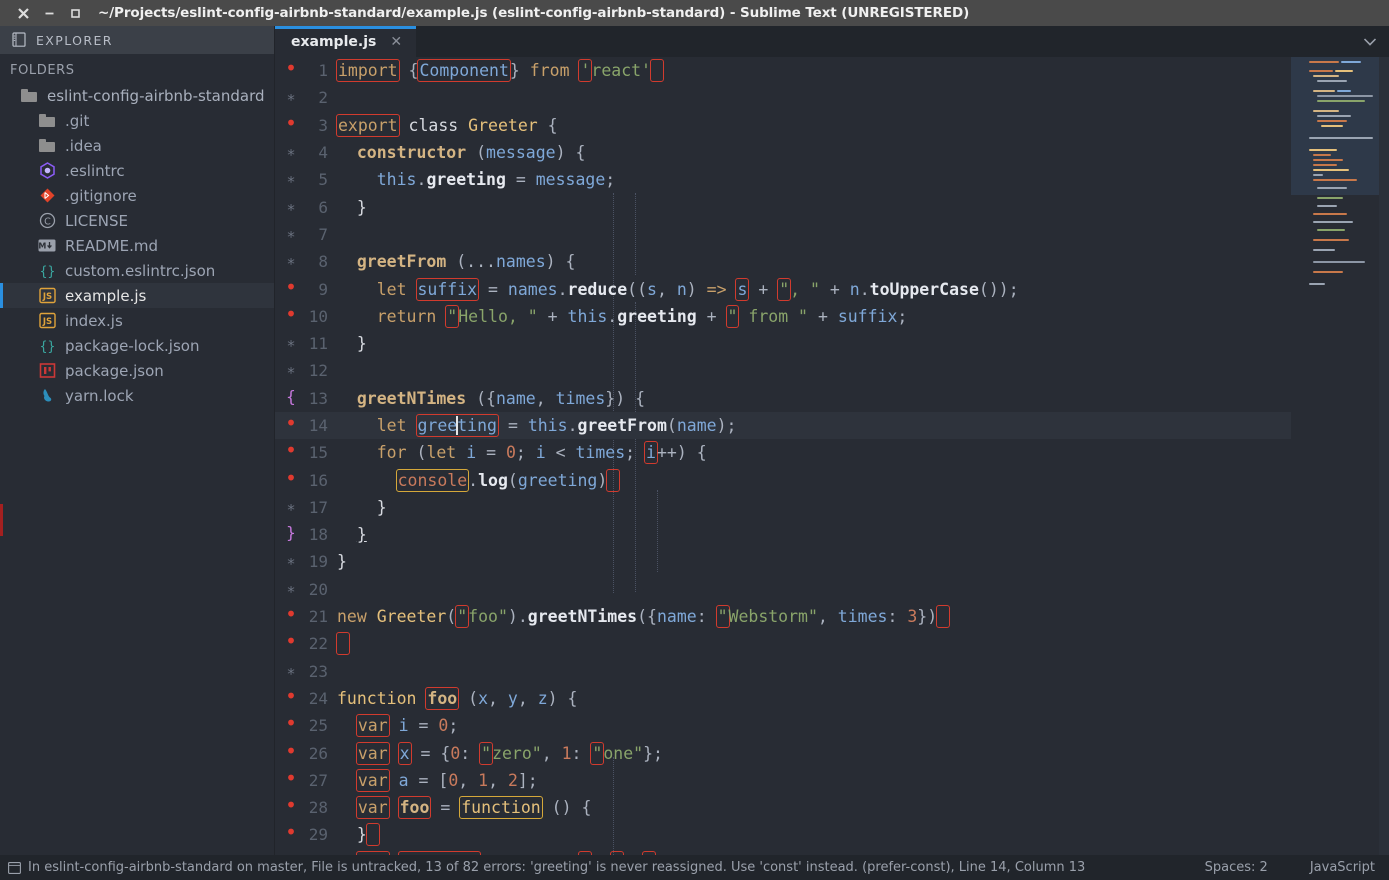 This screenshot has height=880, width=1389. What do you see at coordinates (137, 270) in the screenshot?
I see `sidebar-item-custom-eslintrc-json: {} custom.eslintrc.json` at bounding box center [137, 270].